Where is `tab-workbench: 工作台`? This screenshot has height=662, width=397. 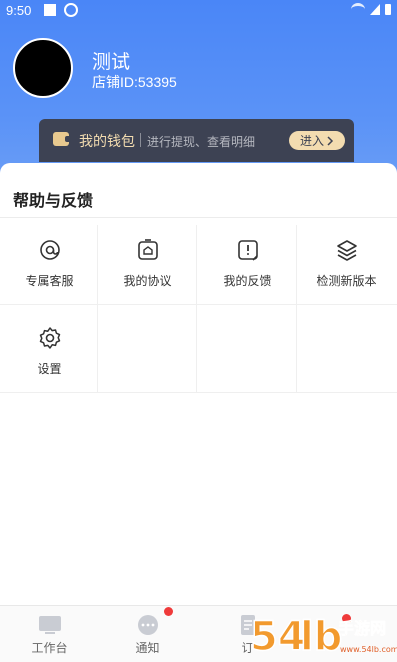 tab-workbench: 工作台 is located at coordinates (49, 634).